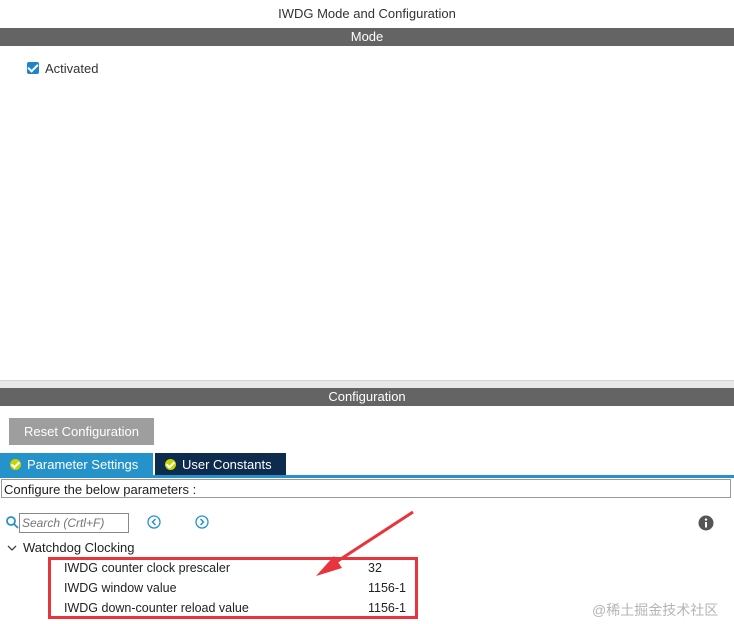 The height and width of the screenshot is (624, 734). What do you see at coordinates (706, 523) in the screenshot?
I see `info-icon` at bounding box center [706, 523].